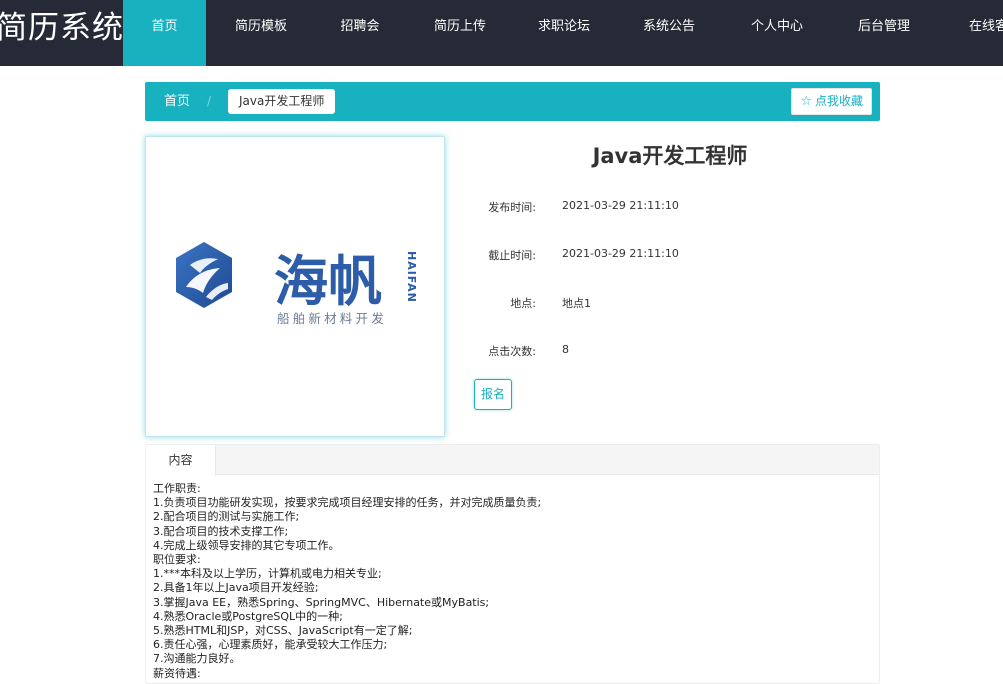 The image size is (1003, 684). I want to click on breadcrumb-current: Java开发工程师, so click(282, 101).